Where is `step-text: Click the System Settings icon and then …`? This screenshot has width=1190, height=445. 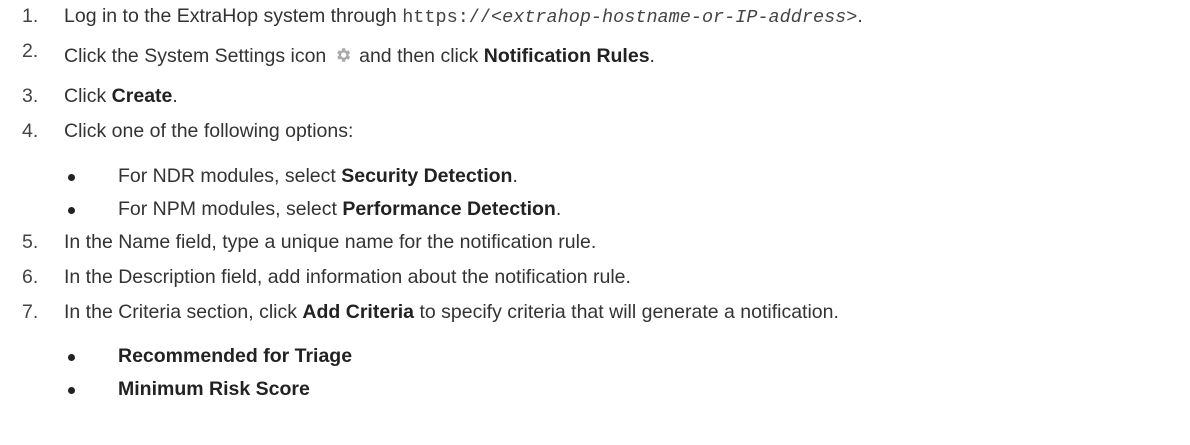 step-text: Click the System Settings icon and then … is located at coordinates (359, 57).